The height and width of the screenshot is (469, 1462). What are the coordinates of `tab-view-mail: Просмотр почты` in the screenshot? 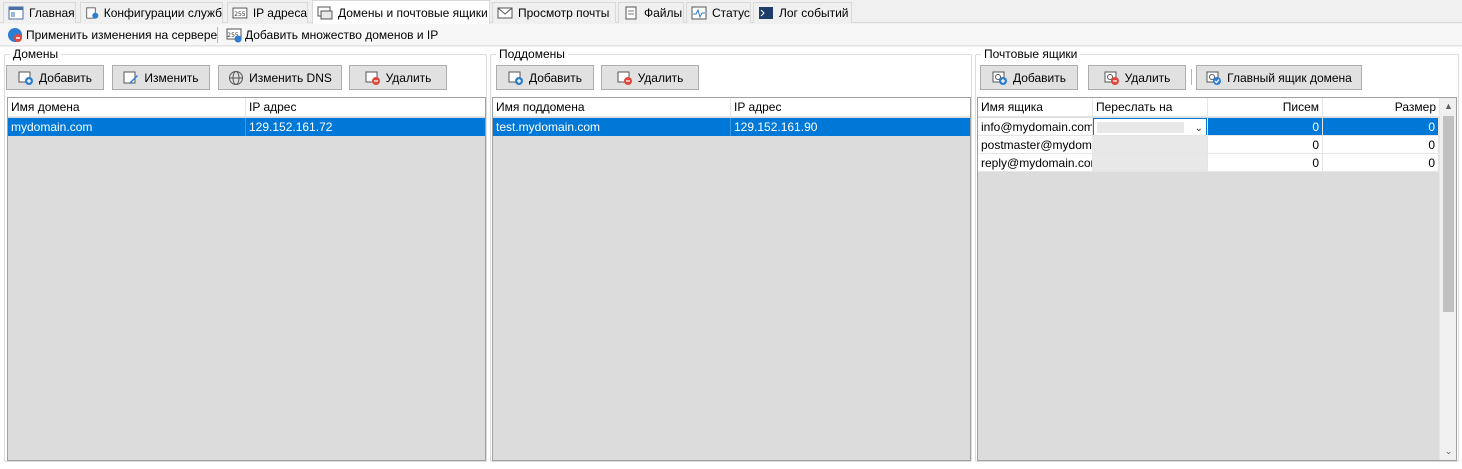 It's located at (554, 12).